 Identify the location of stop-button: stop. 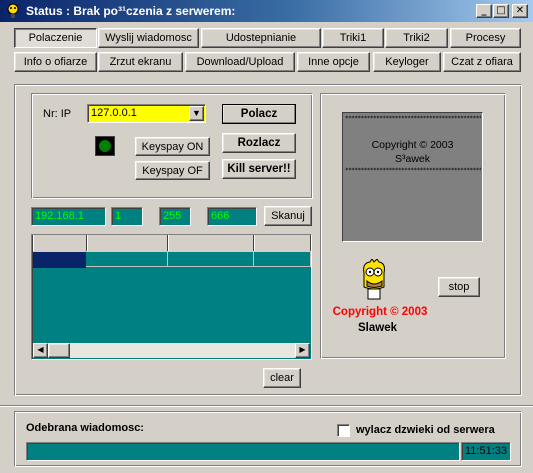
(459, 287).